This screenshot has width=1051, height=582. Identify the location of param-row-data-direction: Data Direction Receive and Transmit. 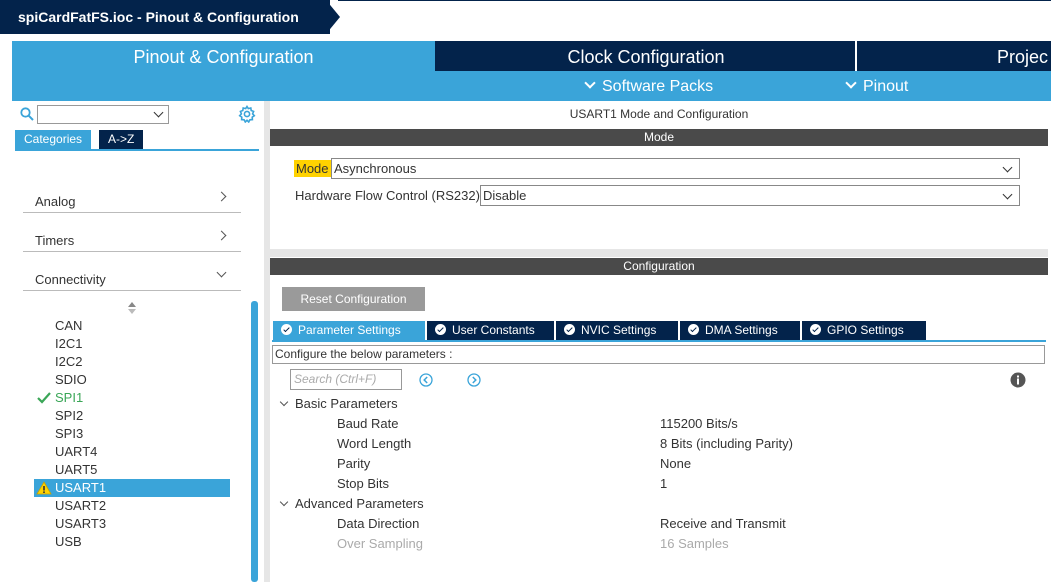
(658, 524).